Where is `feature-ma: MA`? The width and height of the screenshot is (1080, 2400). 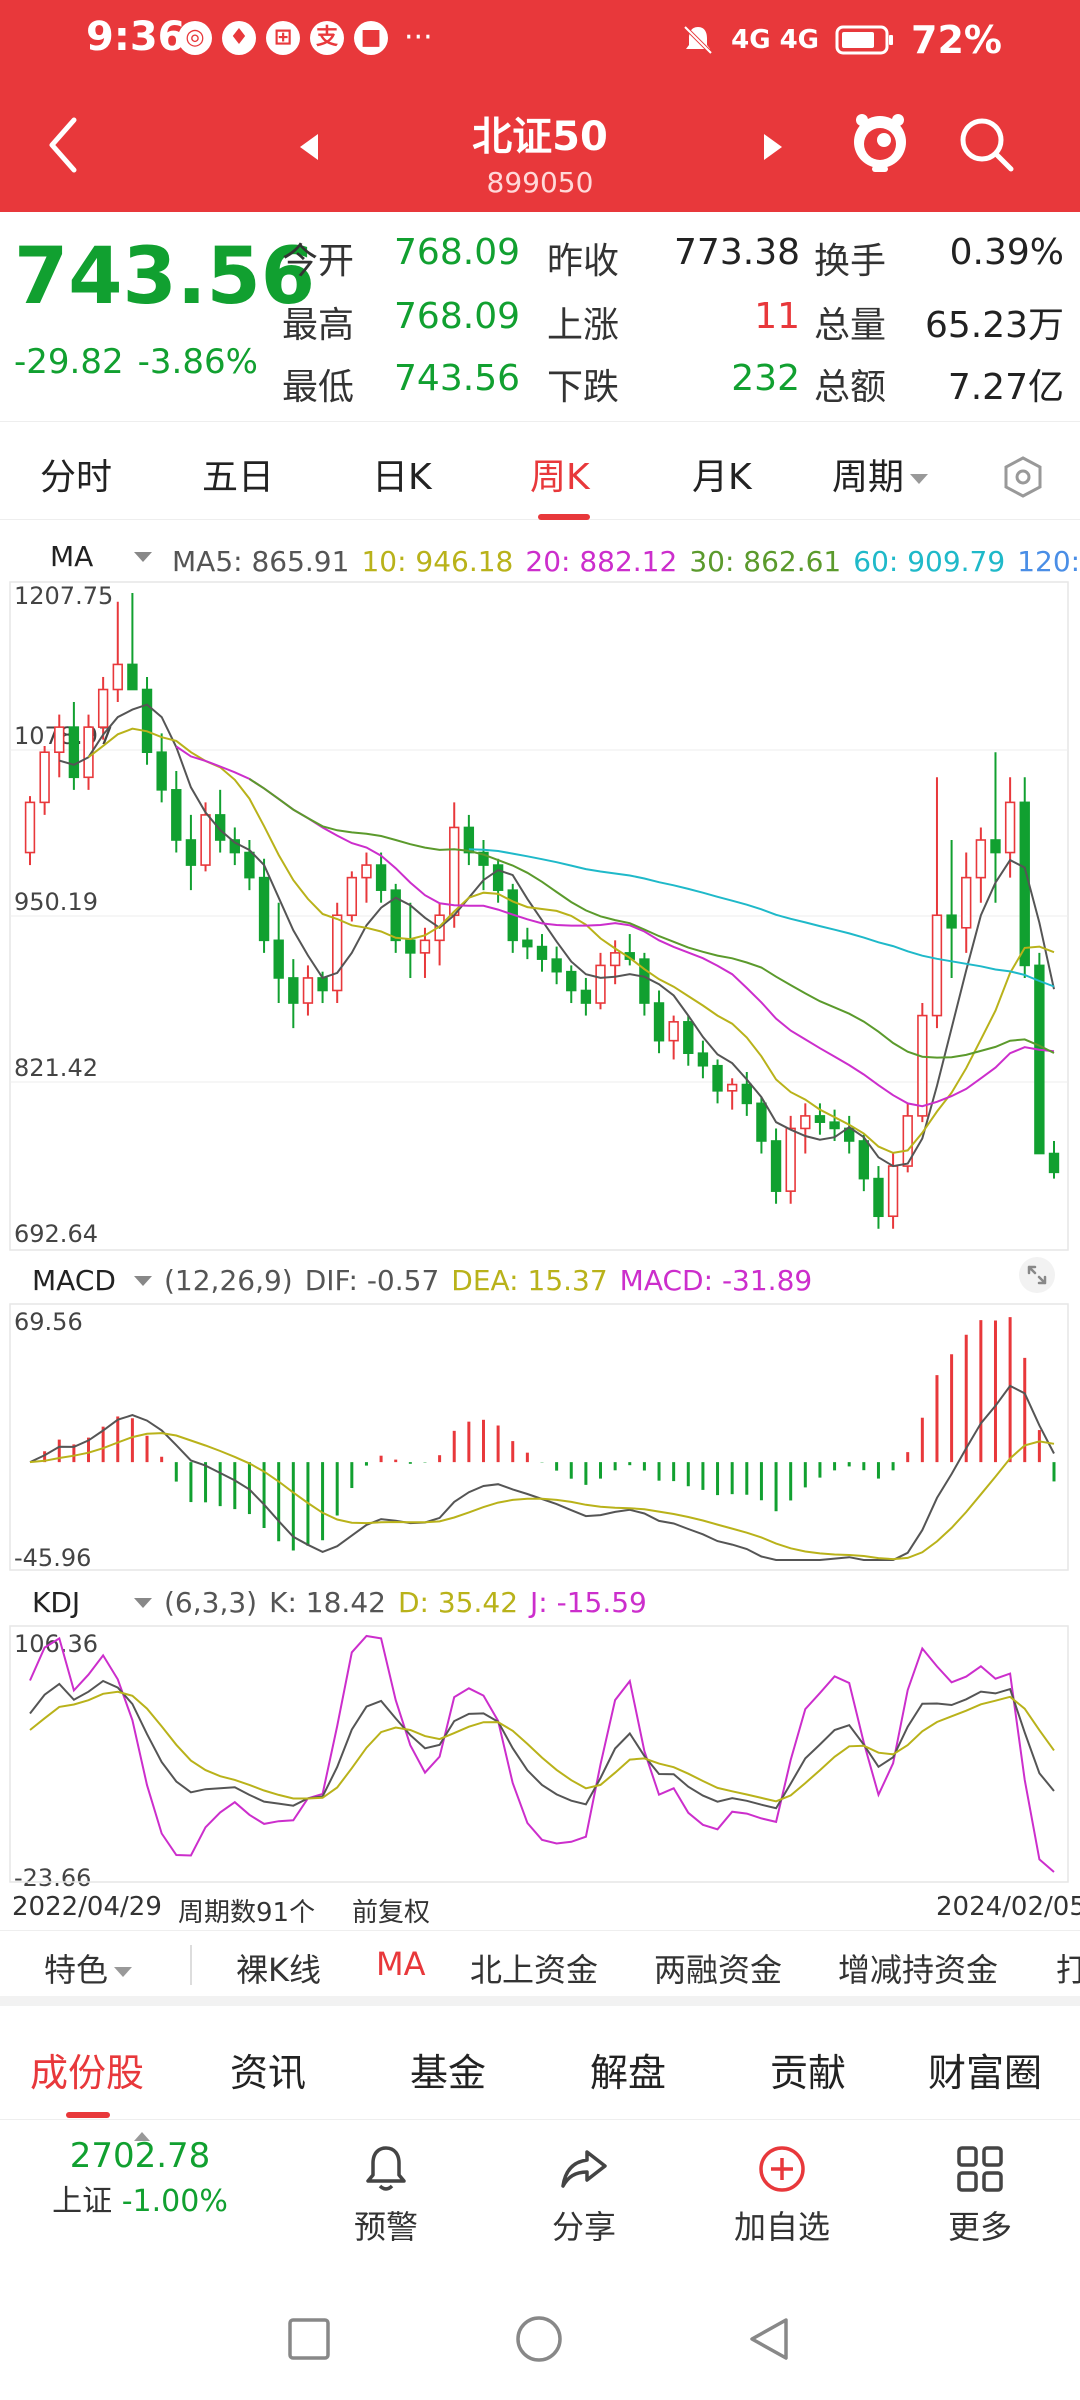
feature-ma: MA is located at coordinates (401, 1964).